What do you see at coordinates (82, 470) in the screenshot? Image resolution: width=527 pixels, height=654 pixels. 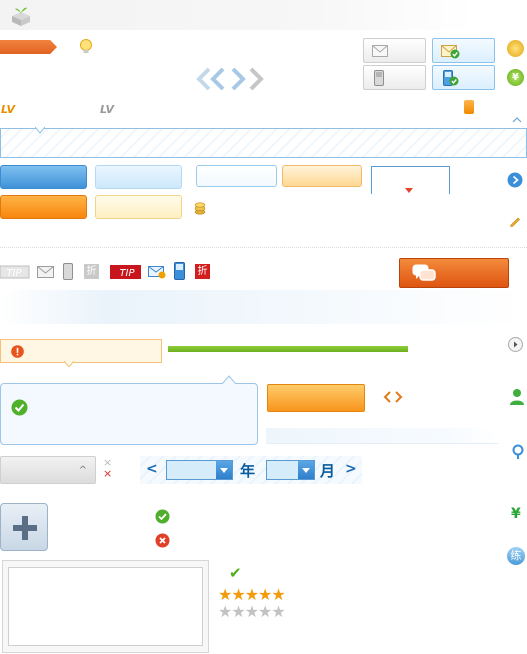 I see `chevron-up-icon: ^` at bounding box center [82, 470].